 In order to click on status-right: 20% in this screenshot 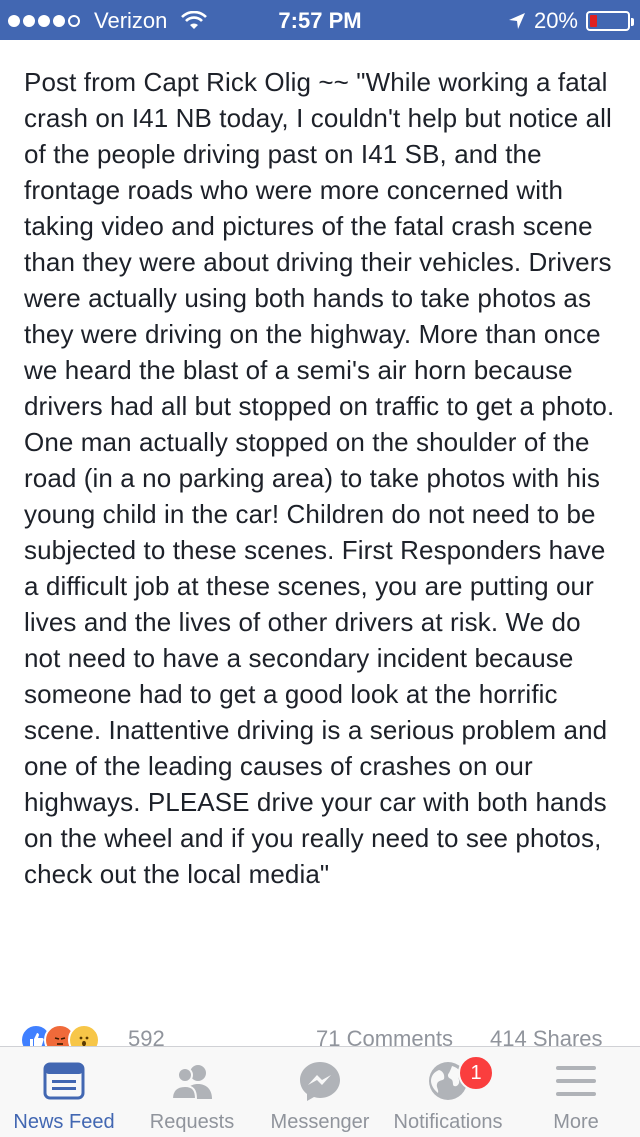, I will do `click(571, 21)`.